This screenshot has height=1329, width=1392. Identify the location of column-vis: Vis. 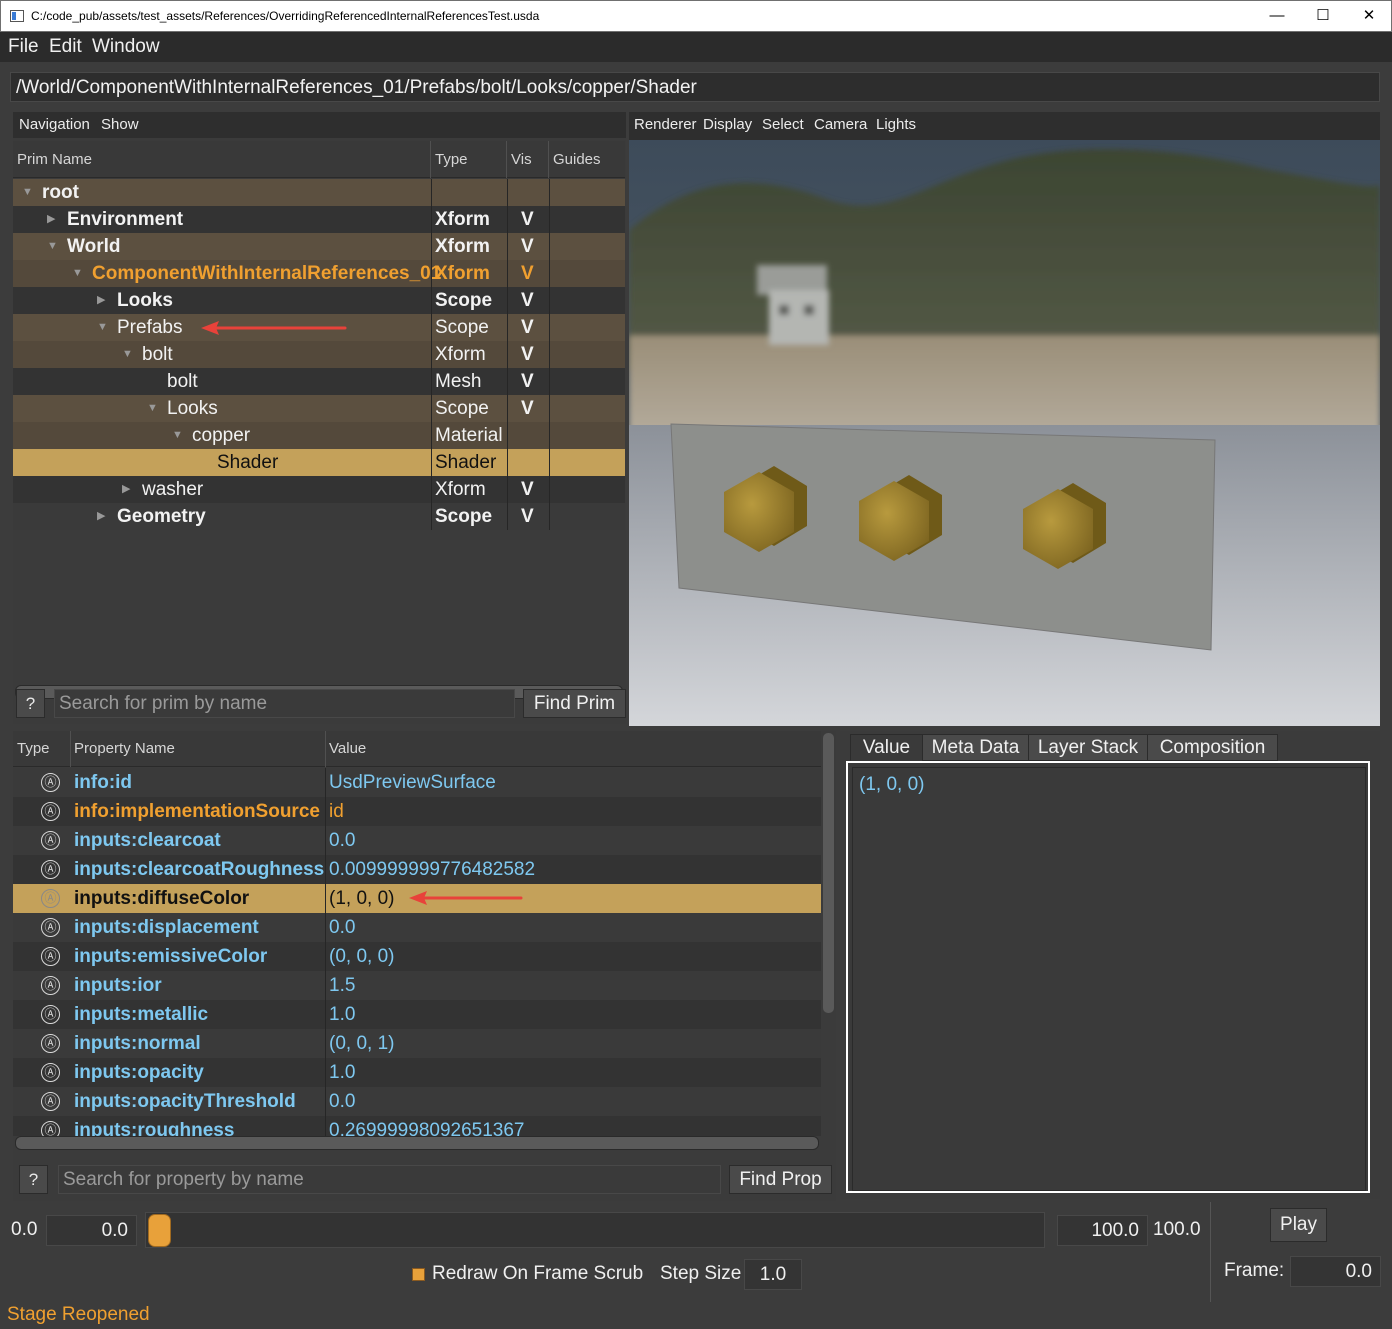
(521, 159).